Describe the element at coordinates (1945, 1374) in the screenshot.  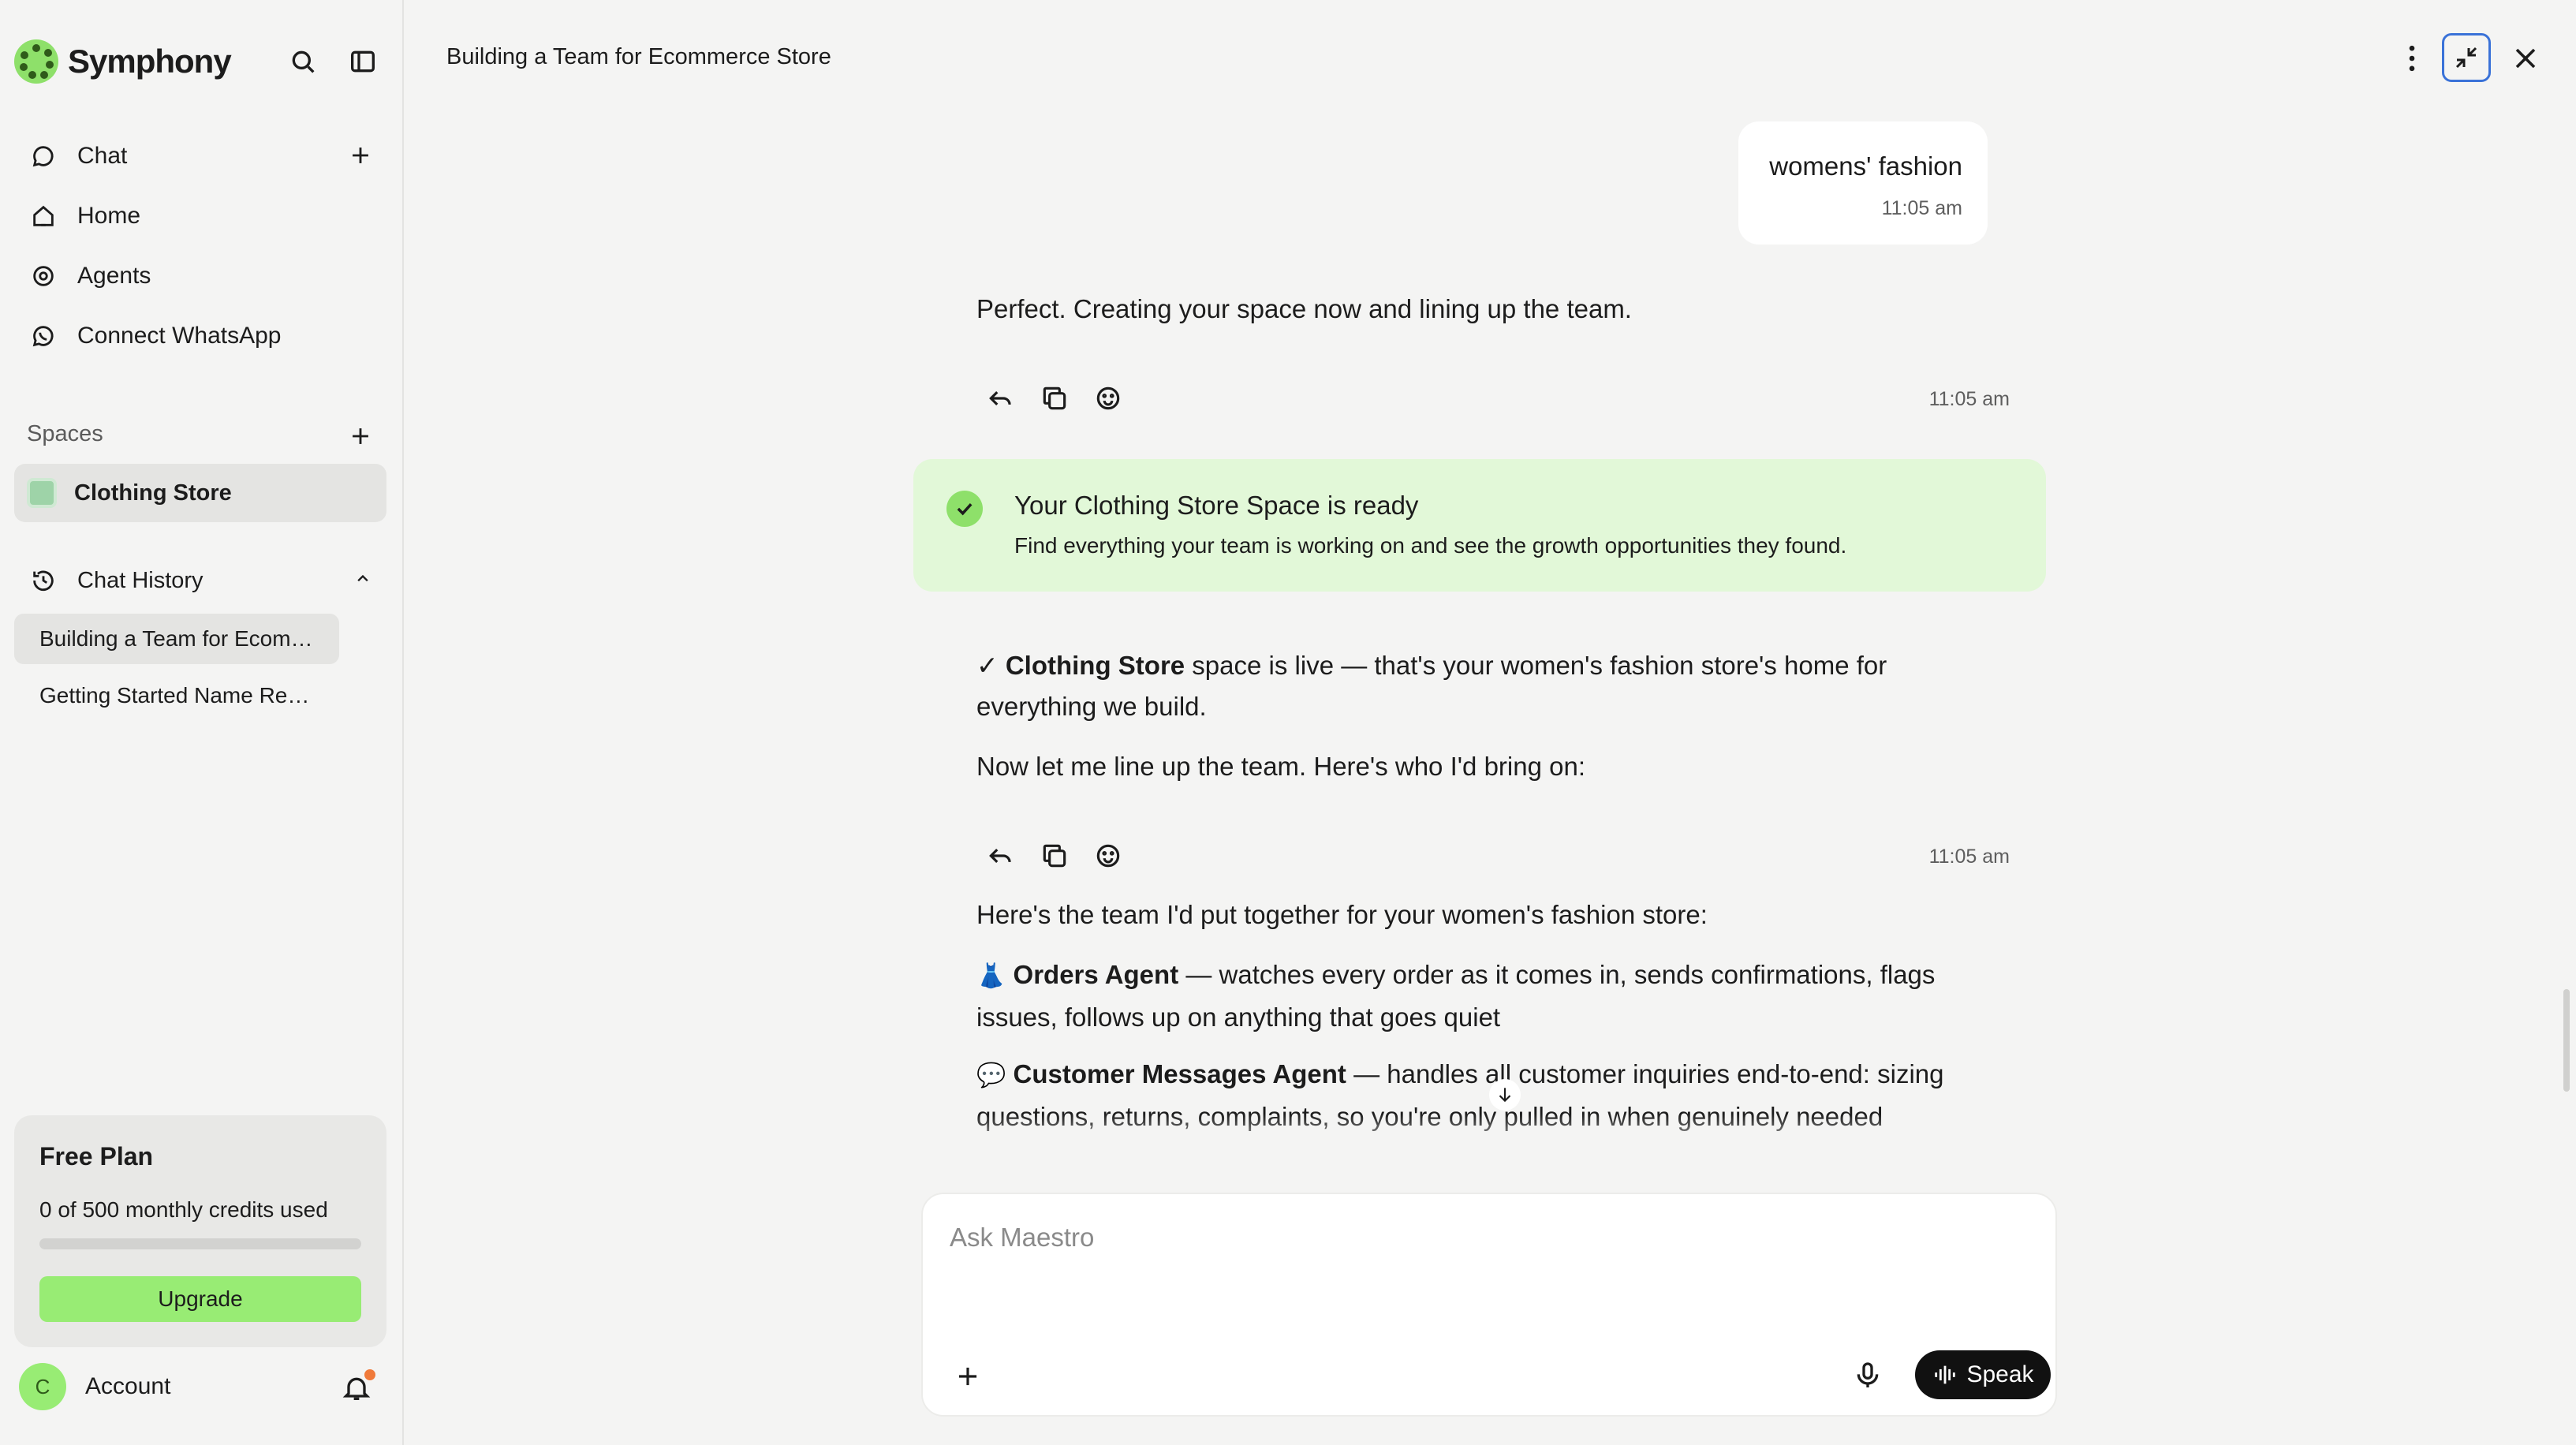
I see `waveform-icon` at that location.